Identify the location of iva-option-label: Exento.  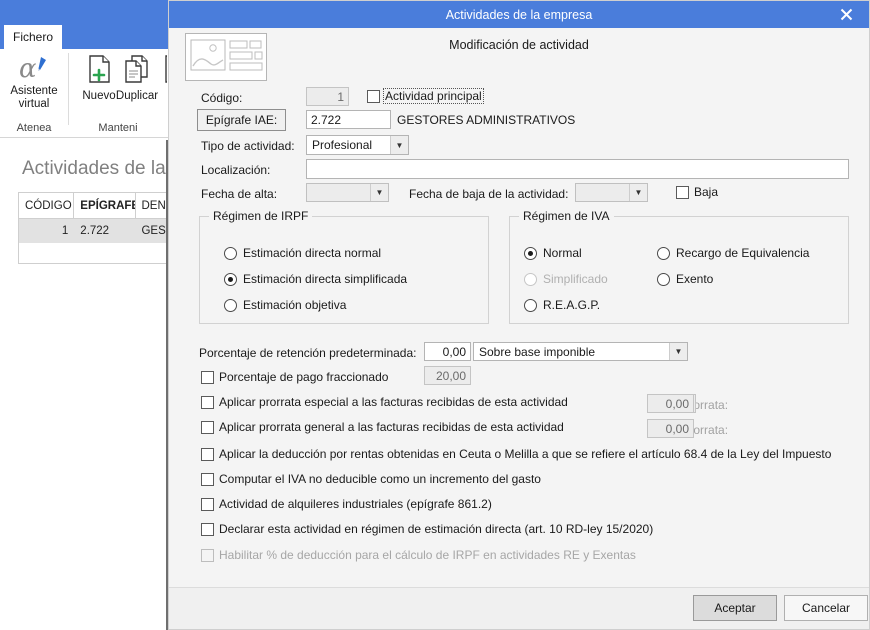
(695, 279).